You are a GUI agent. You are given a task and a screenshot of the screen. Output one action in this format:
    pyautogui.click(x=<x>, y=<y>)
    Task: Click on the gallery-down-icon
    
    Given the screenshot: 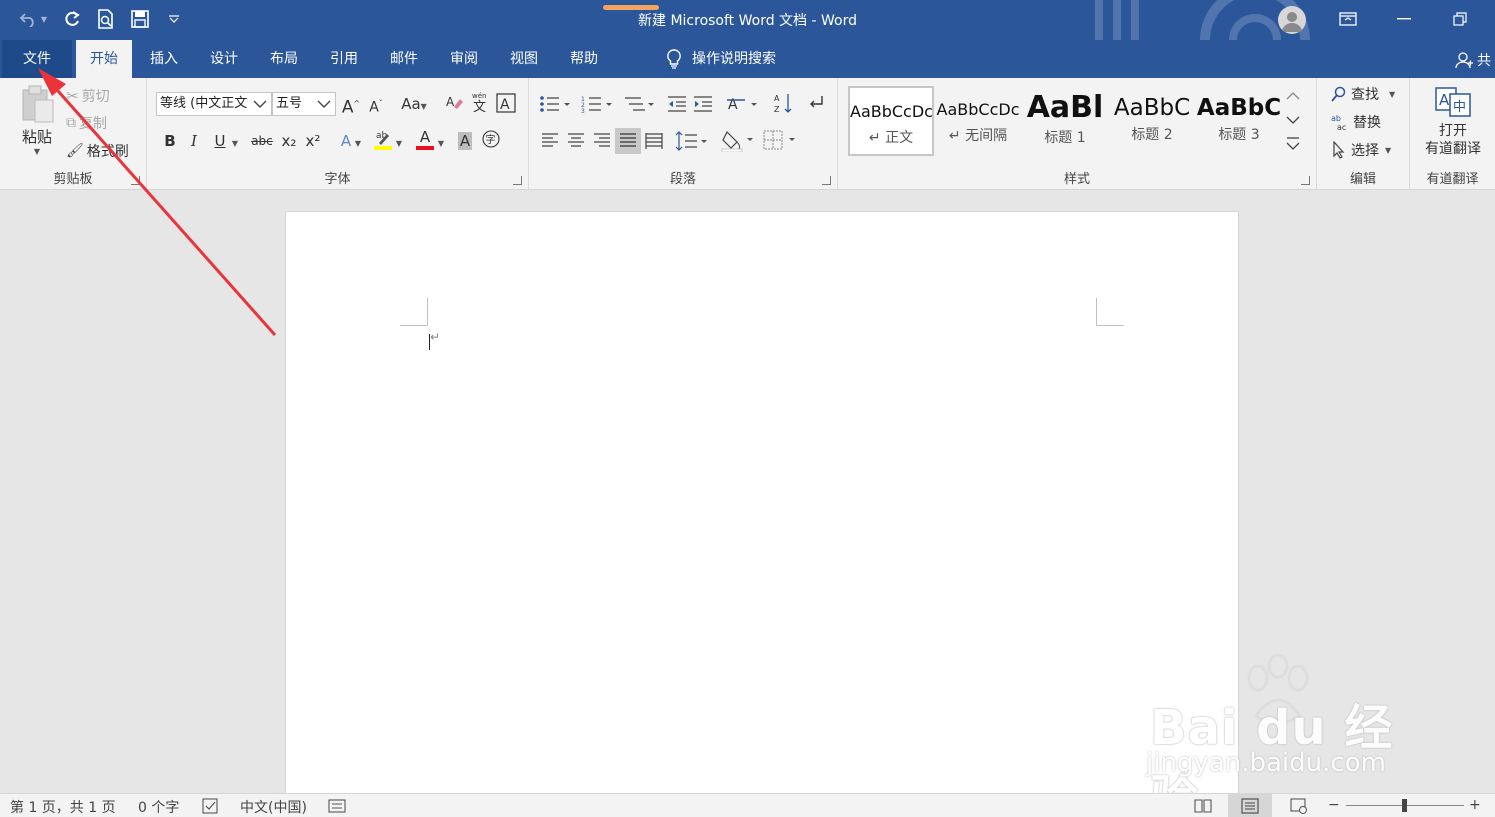 What is the action you would take?
    pyautogui.click(x=1293, y=120)
    